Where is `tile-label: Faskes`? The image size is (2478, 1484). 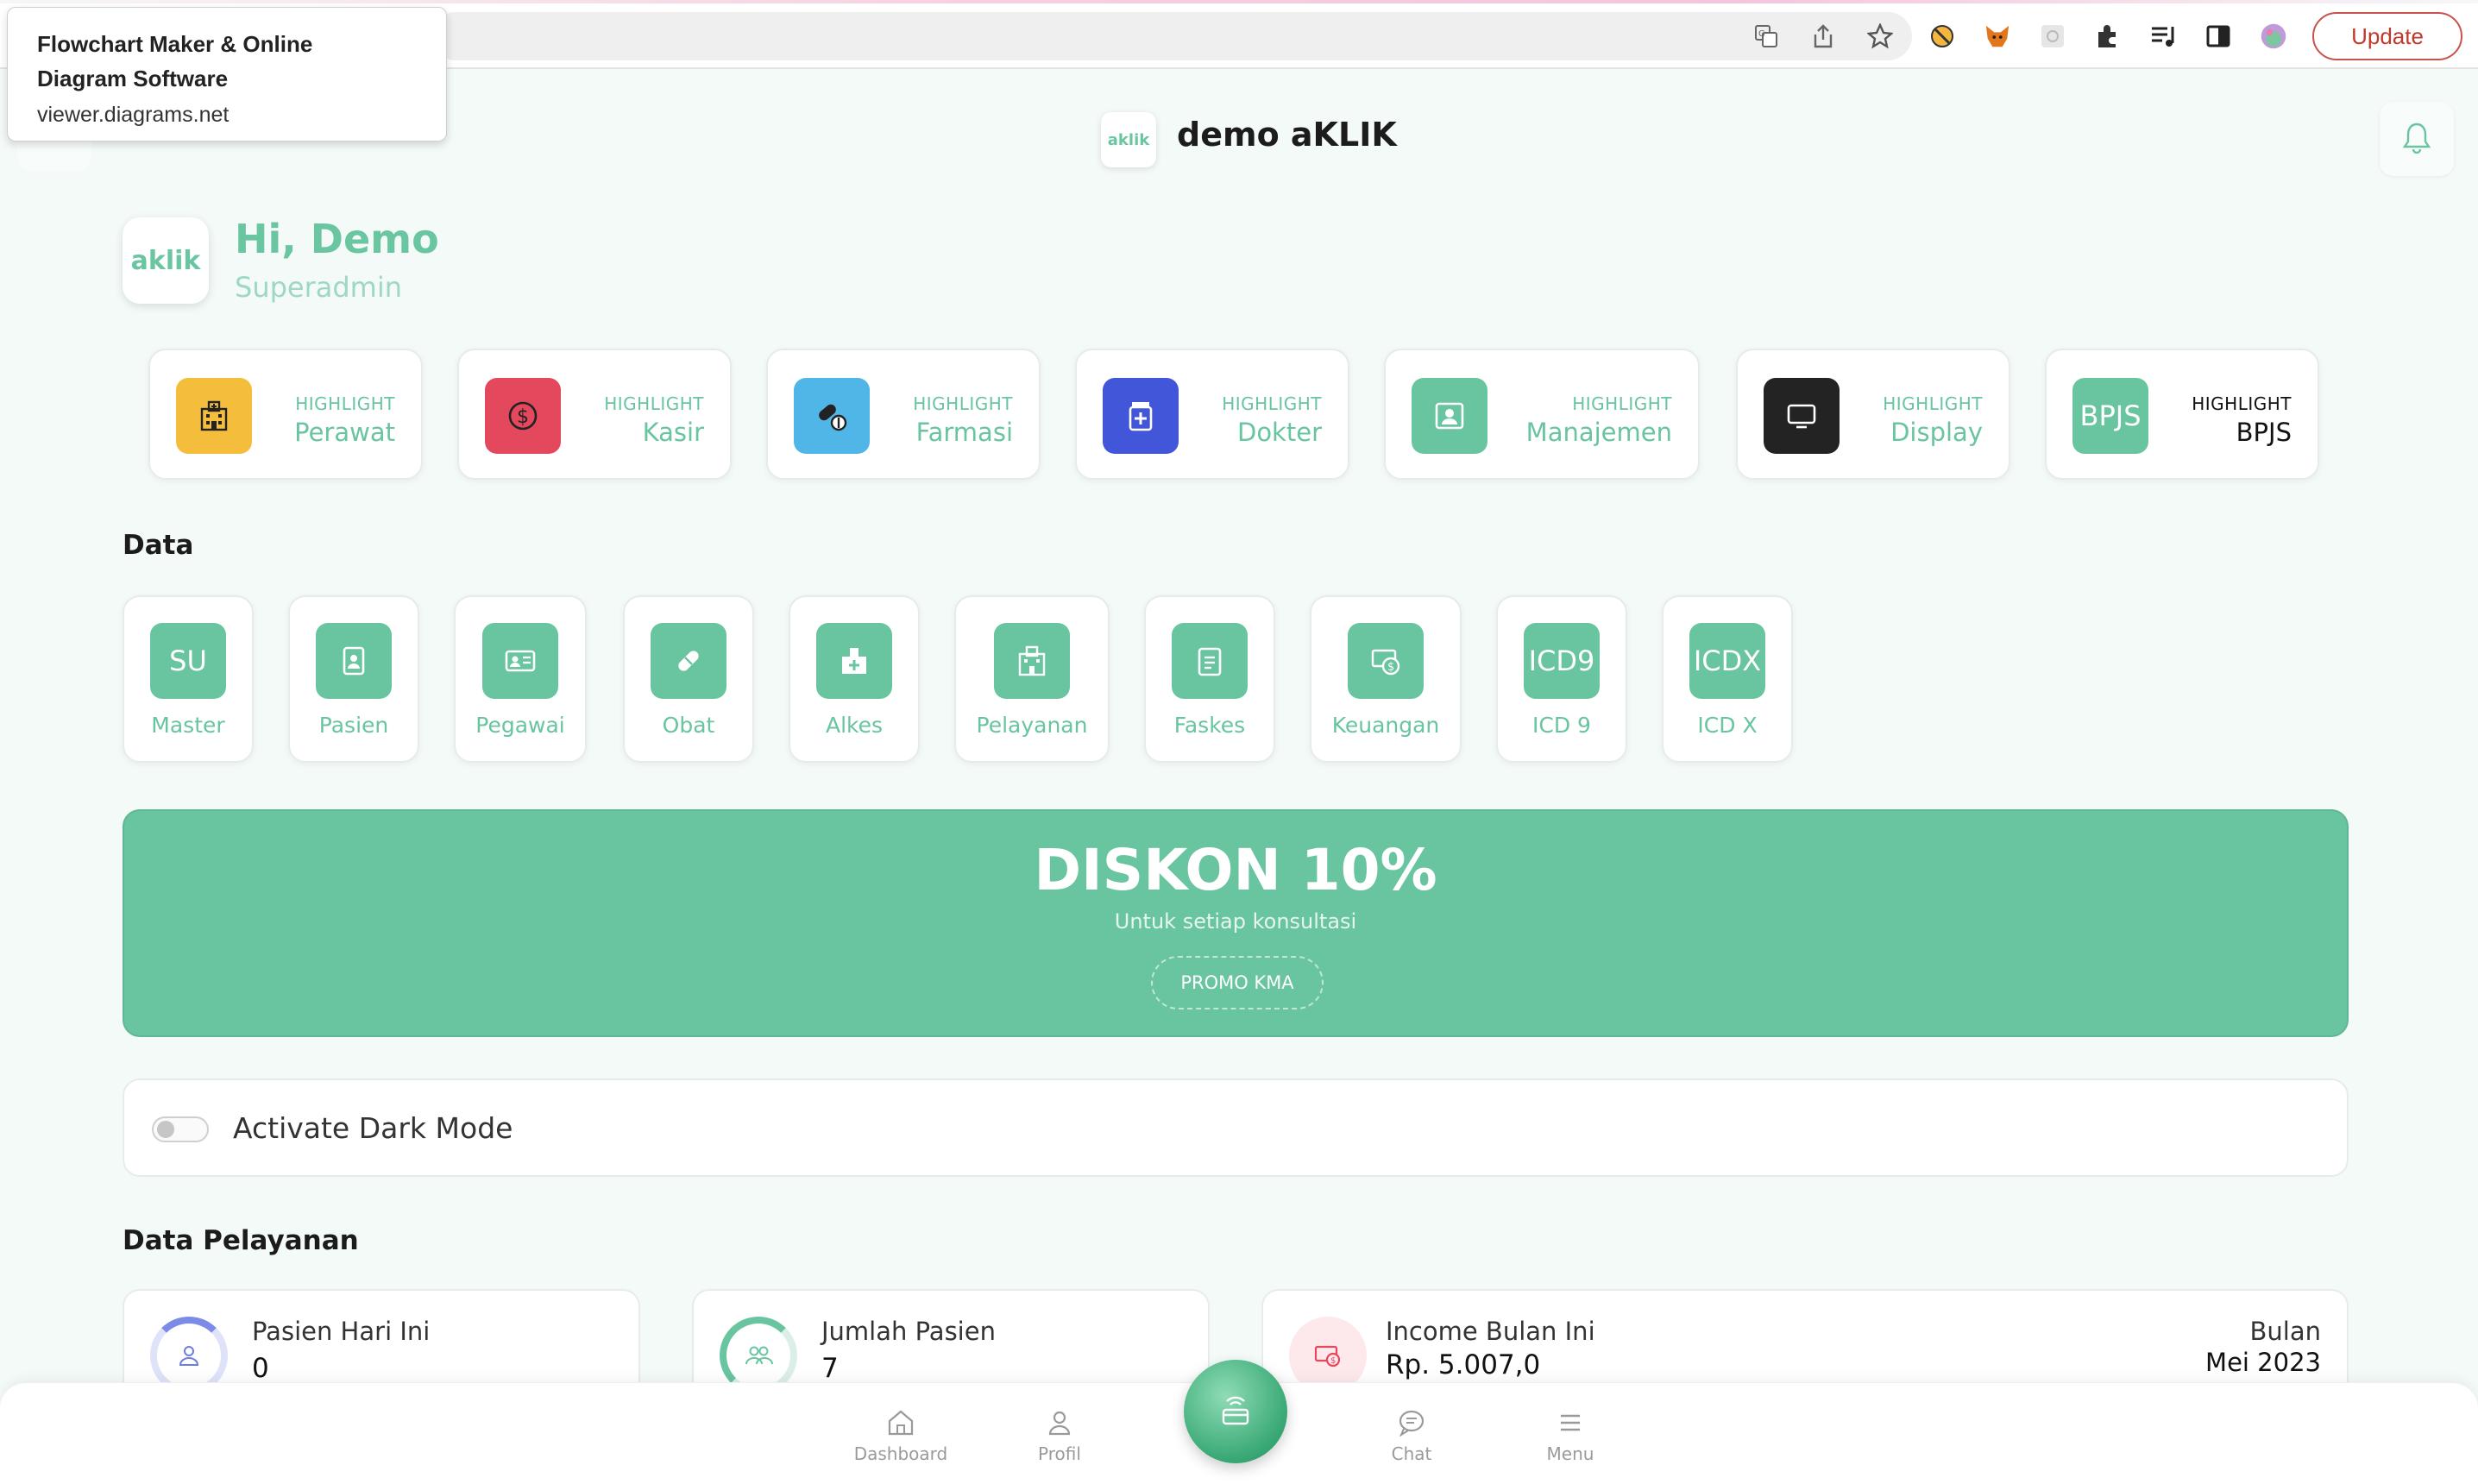 tile-label: Faskes is located at coordinates (1209, 725).